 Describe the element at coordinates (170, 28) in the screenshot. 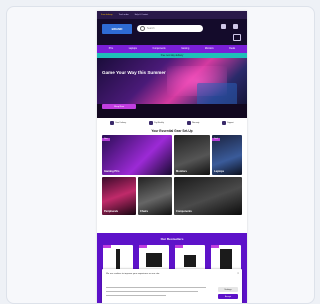

I see `search-input: Search` at that location.